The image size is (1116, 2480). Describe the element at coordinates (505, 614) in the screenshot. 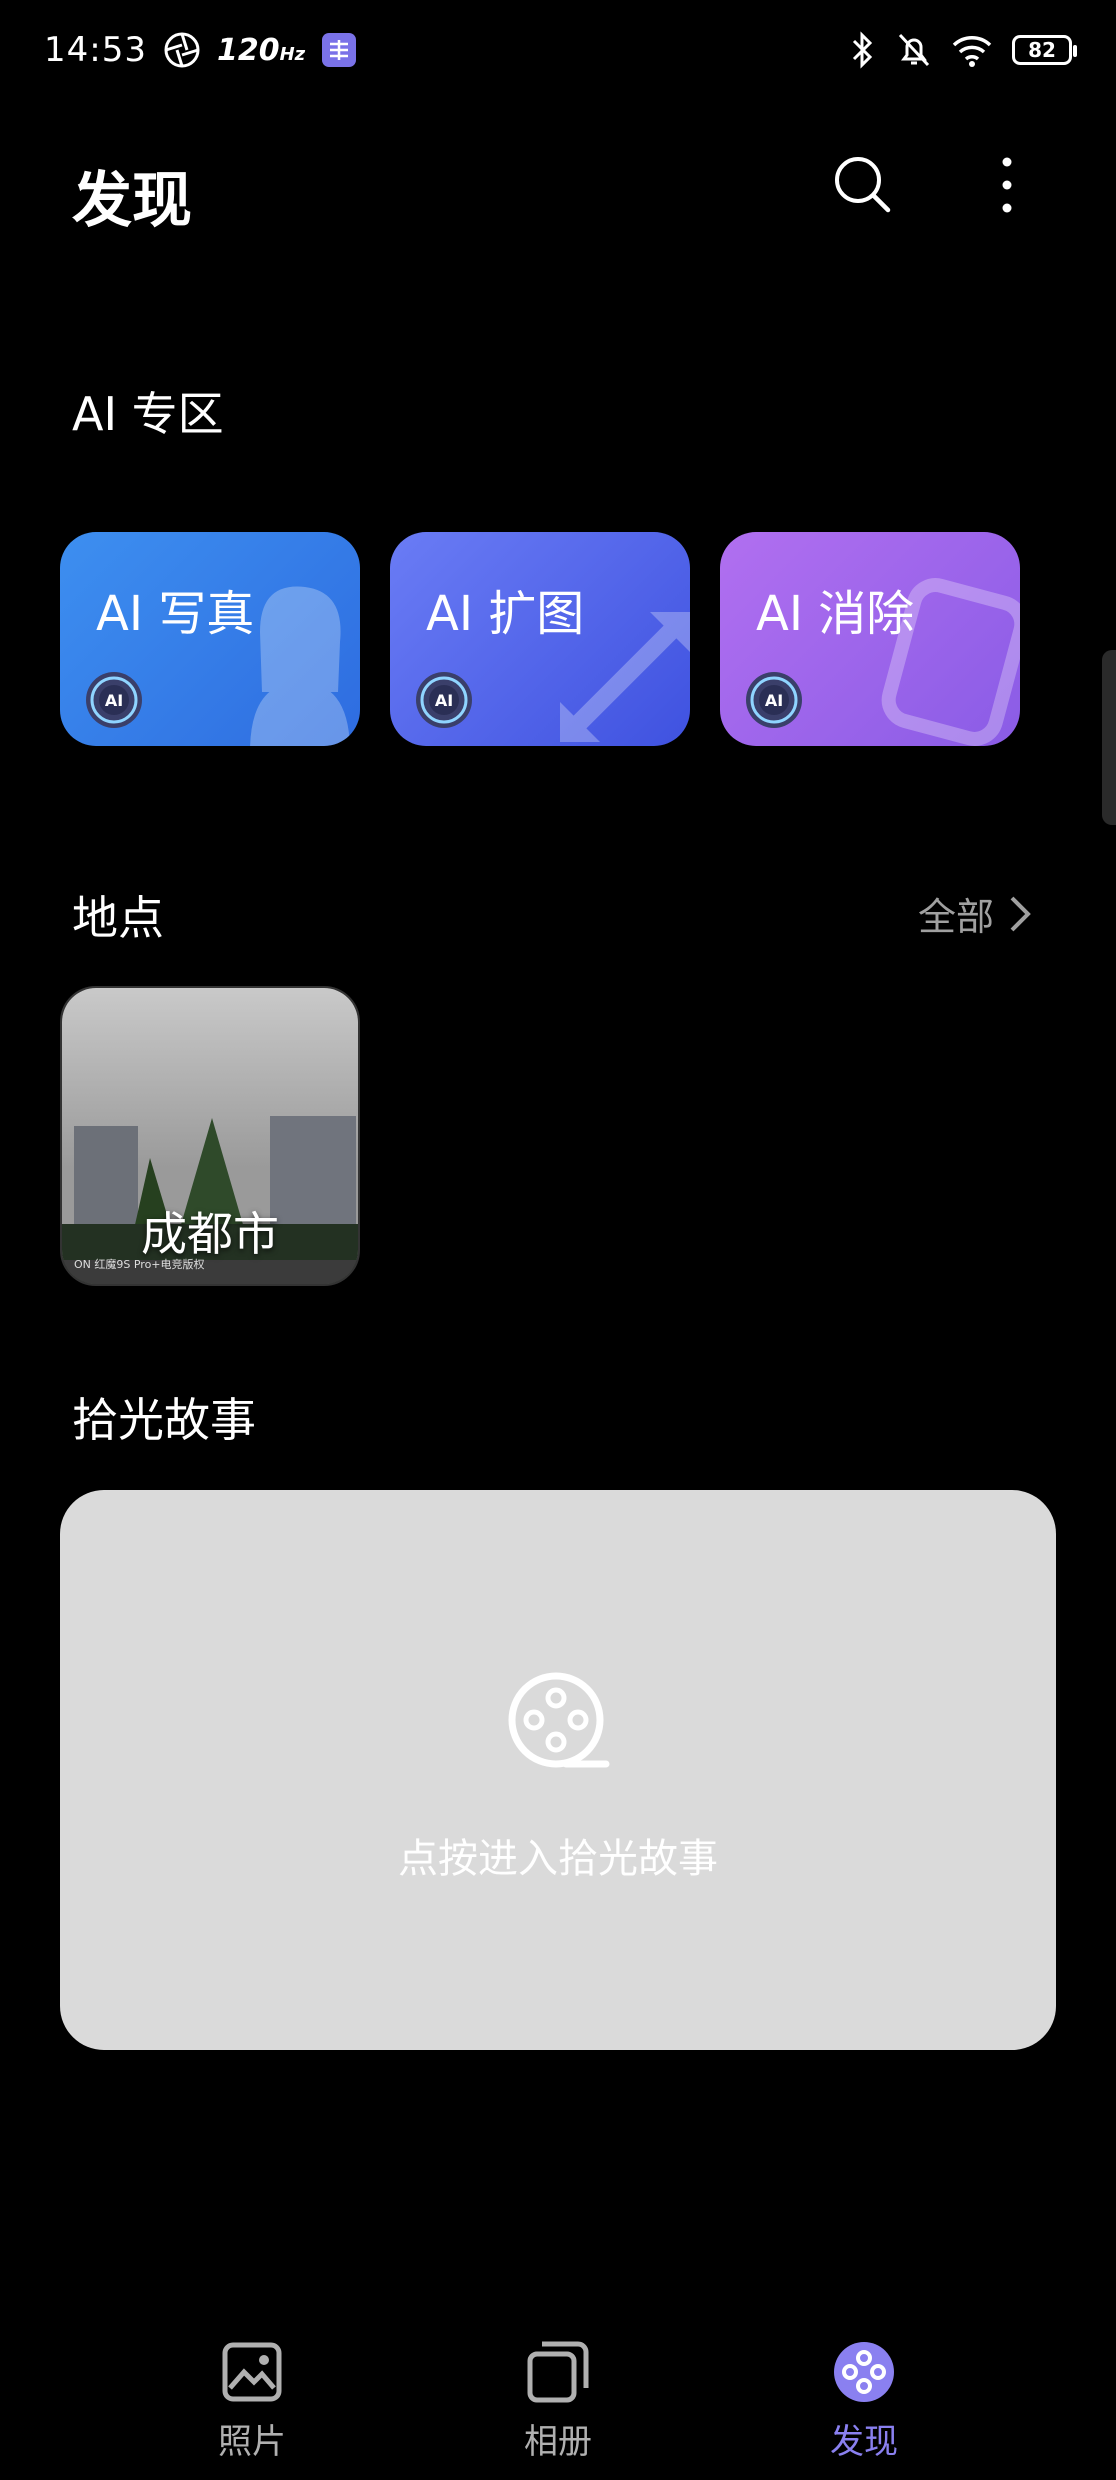

I see `ai-card-label: AI 扩图` at that location.